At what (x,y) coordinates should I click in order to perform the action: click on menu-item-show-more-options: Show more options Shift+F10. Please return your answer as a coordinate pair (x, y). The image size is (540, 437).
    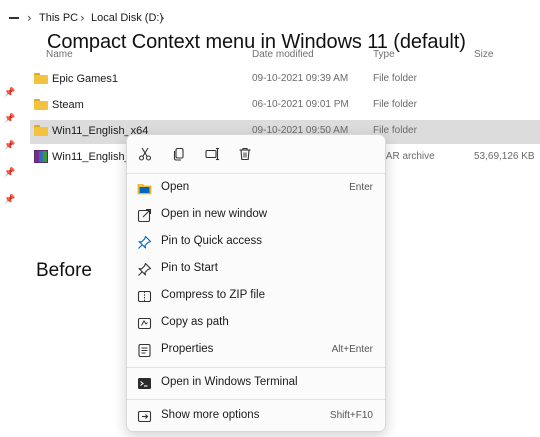
    Looking at the image, I should click on (256, 416).